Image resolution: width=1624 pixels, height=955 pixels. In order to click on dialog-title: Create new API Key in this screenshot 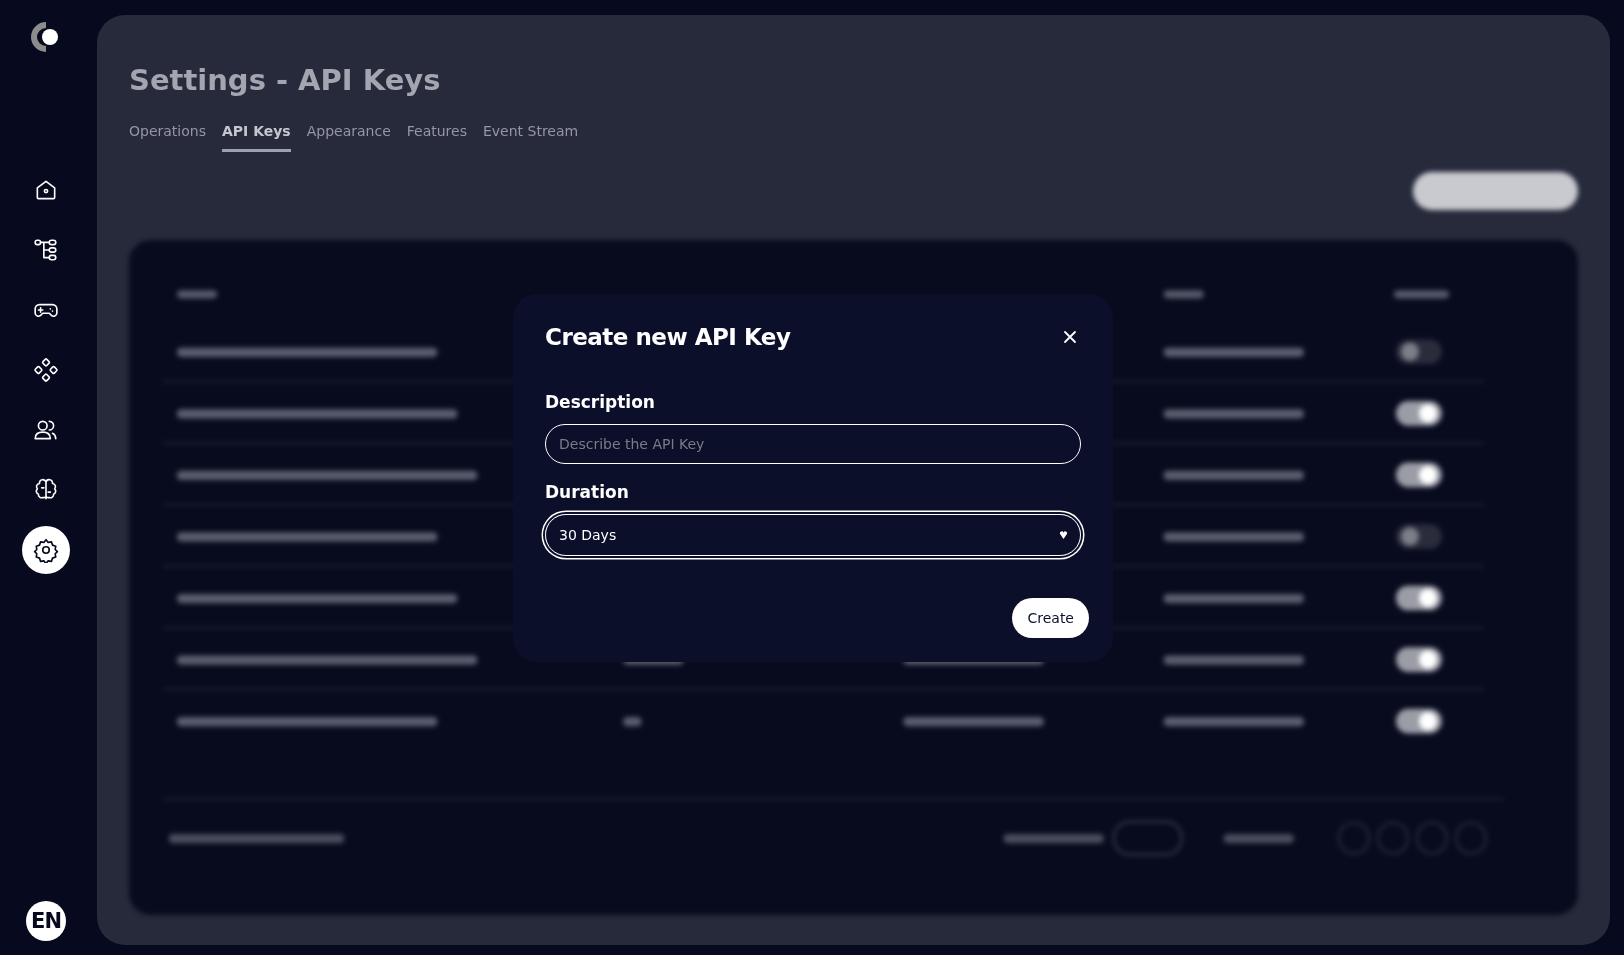, I will do `click(668, 337)`.